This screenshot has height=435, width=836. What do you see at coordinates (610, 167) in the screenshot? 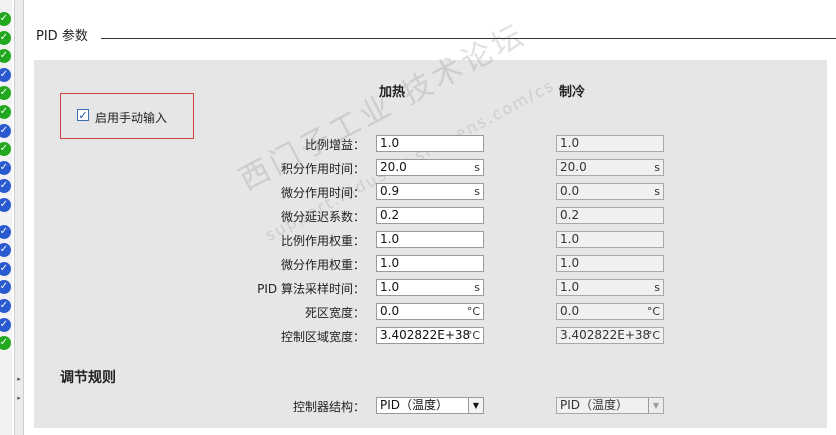
I see `cooling-param-field: 20.0 s` at bounding box center [610, 167].